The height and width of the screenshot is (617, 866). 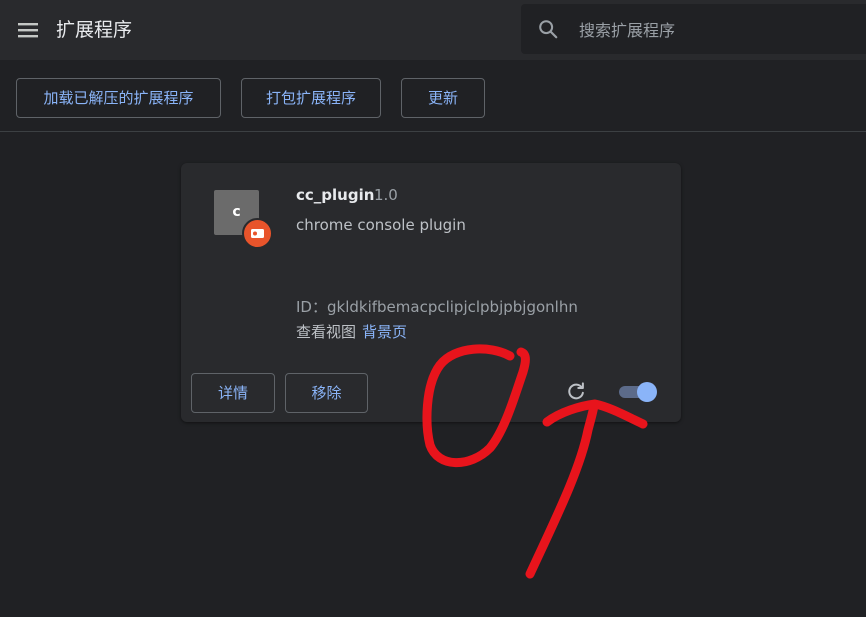 I want to click on extension-id: ID：gkldkifbemacpclipjclpbjpbjgonlhn, so click(x=437, y=306).